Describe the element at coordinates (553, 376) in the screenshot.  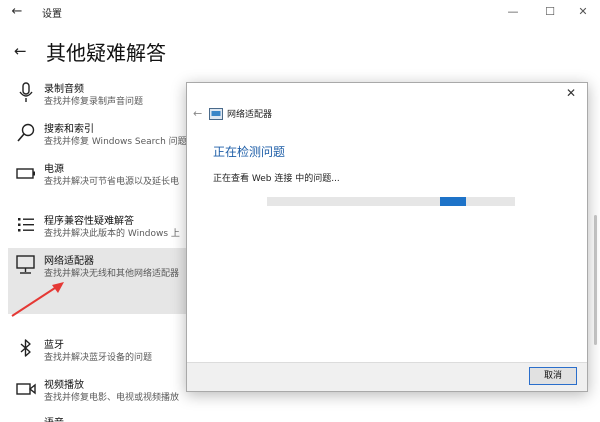
I see `cancel-button: 取消` at that location.